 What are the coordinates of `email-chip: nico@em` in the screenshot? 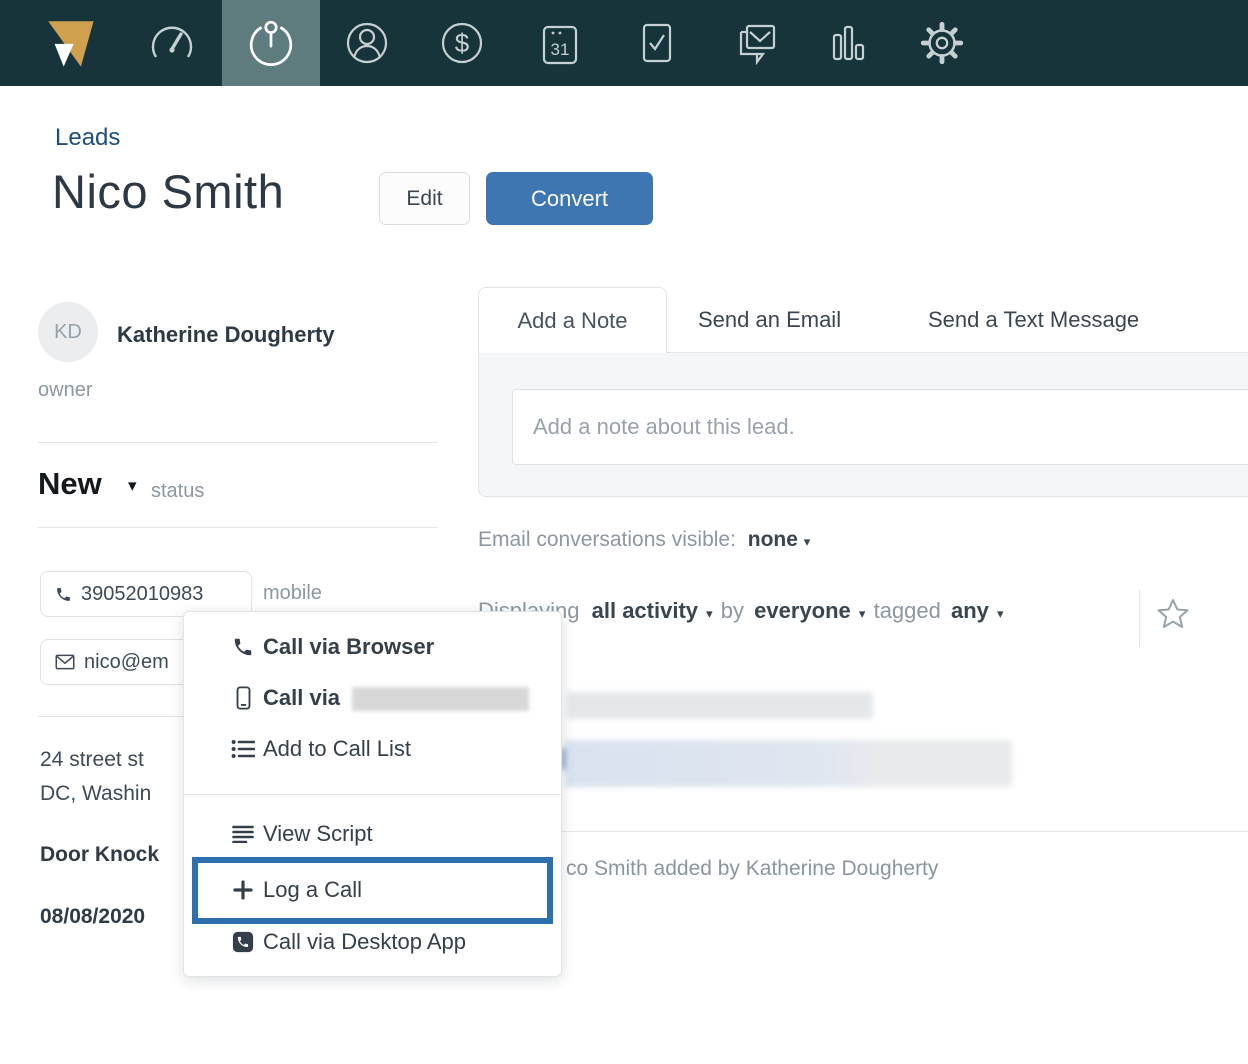 It's located at (122, 662).